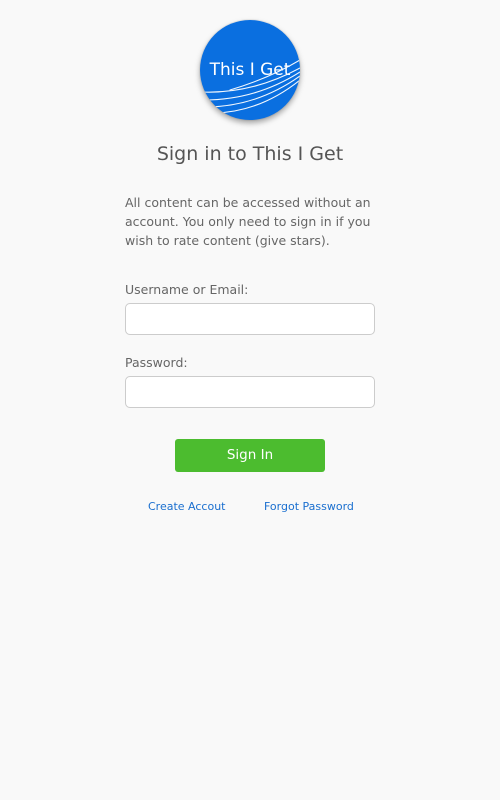 This screenshot has height=800, width=500. What do you see at coordinates (187, 507) in the screenshot?
I see `create-account-link: Create Accout` at bounding box center [187, 507].